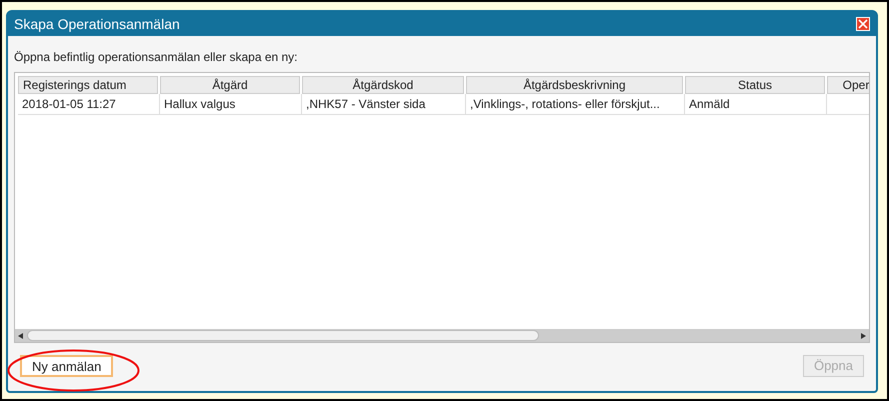 The width and height of the screenshot is (889, 401). What do you see at coordinates (156, 57) in the screenshot?
I see `prompt-text: Öppna befintlig operationsanmälan eller skapa en ny:` at bounding box center [156, 57].